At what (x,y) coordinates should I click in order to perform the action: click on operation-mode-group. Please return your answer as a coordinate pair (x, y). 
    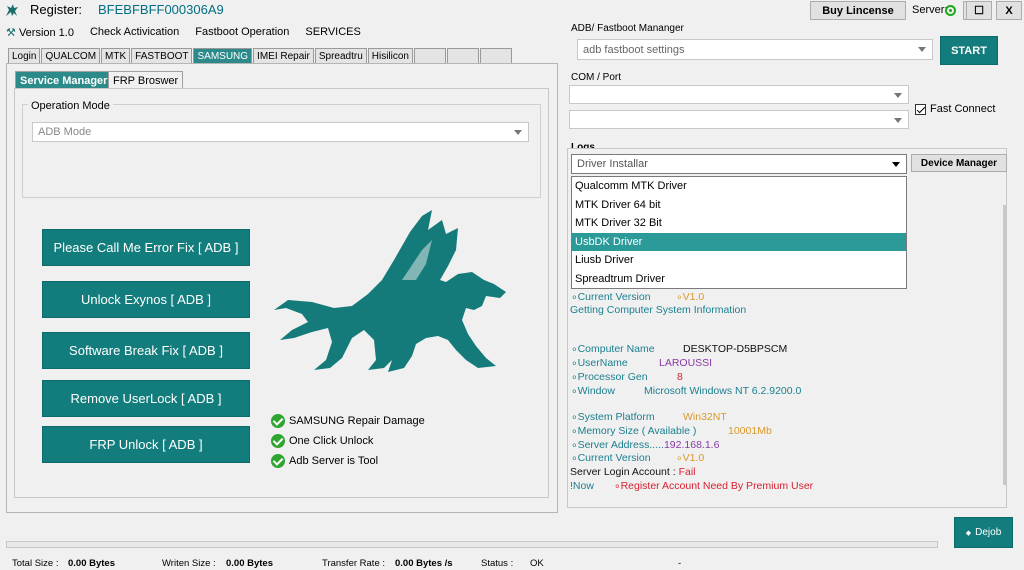
    Looking at the image, I should click on (281, 151).